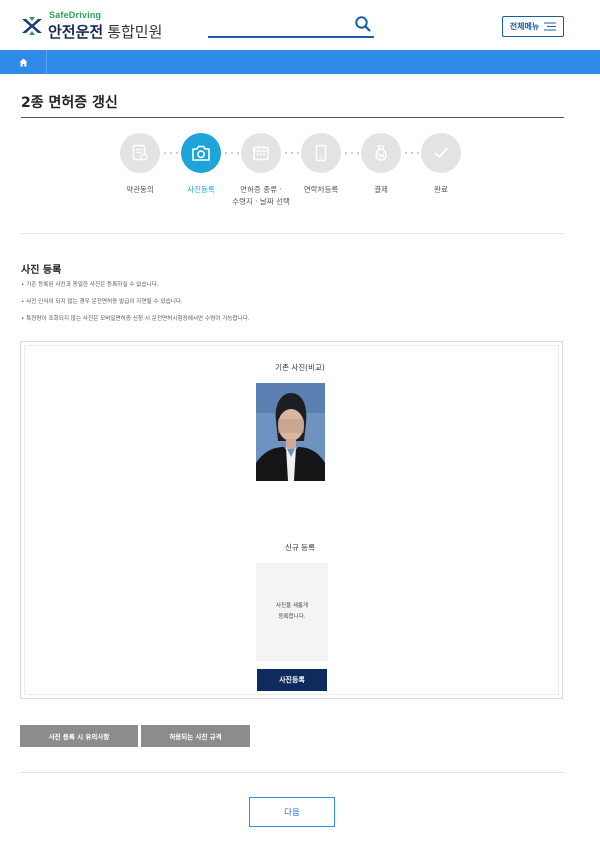 Image resolution: width=600 pixels, height=857 pixels. I want to click on check-icon, so click(441, 153).